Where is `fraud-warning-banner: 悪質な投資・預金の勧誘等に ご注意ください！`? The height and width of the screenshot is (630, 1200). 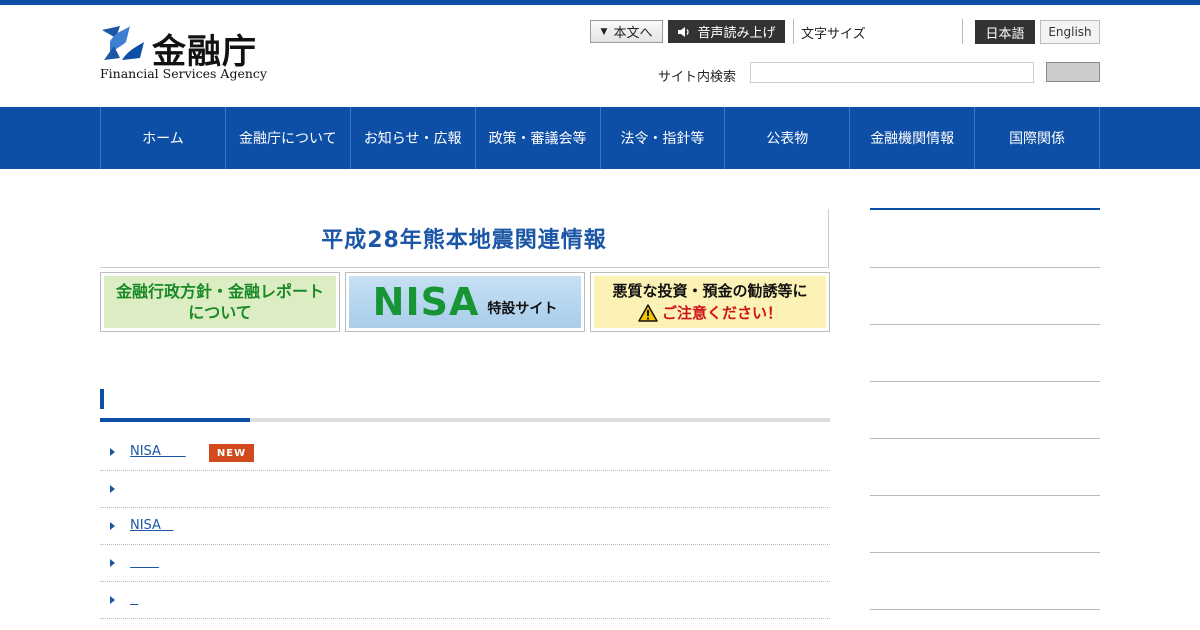
fraud-warning-banner: 悪質な投資・預金の勧誘等に ご注意ください！ is located at coordinates (710, 302).